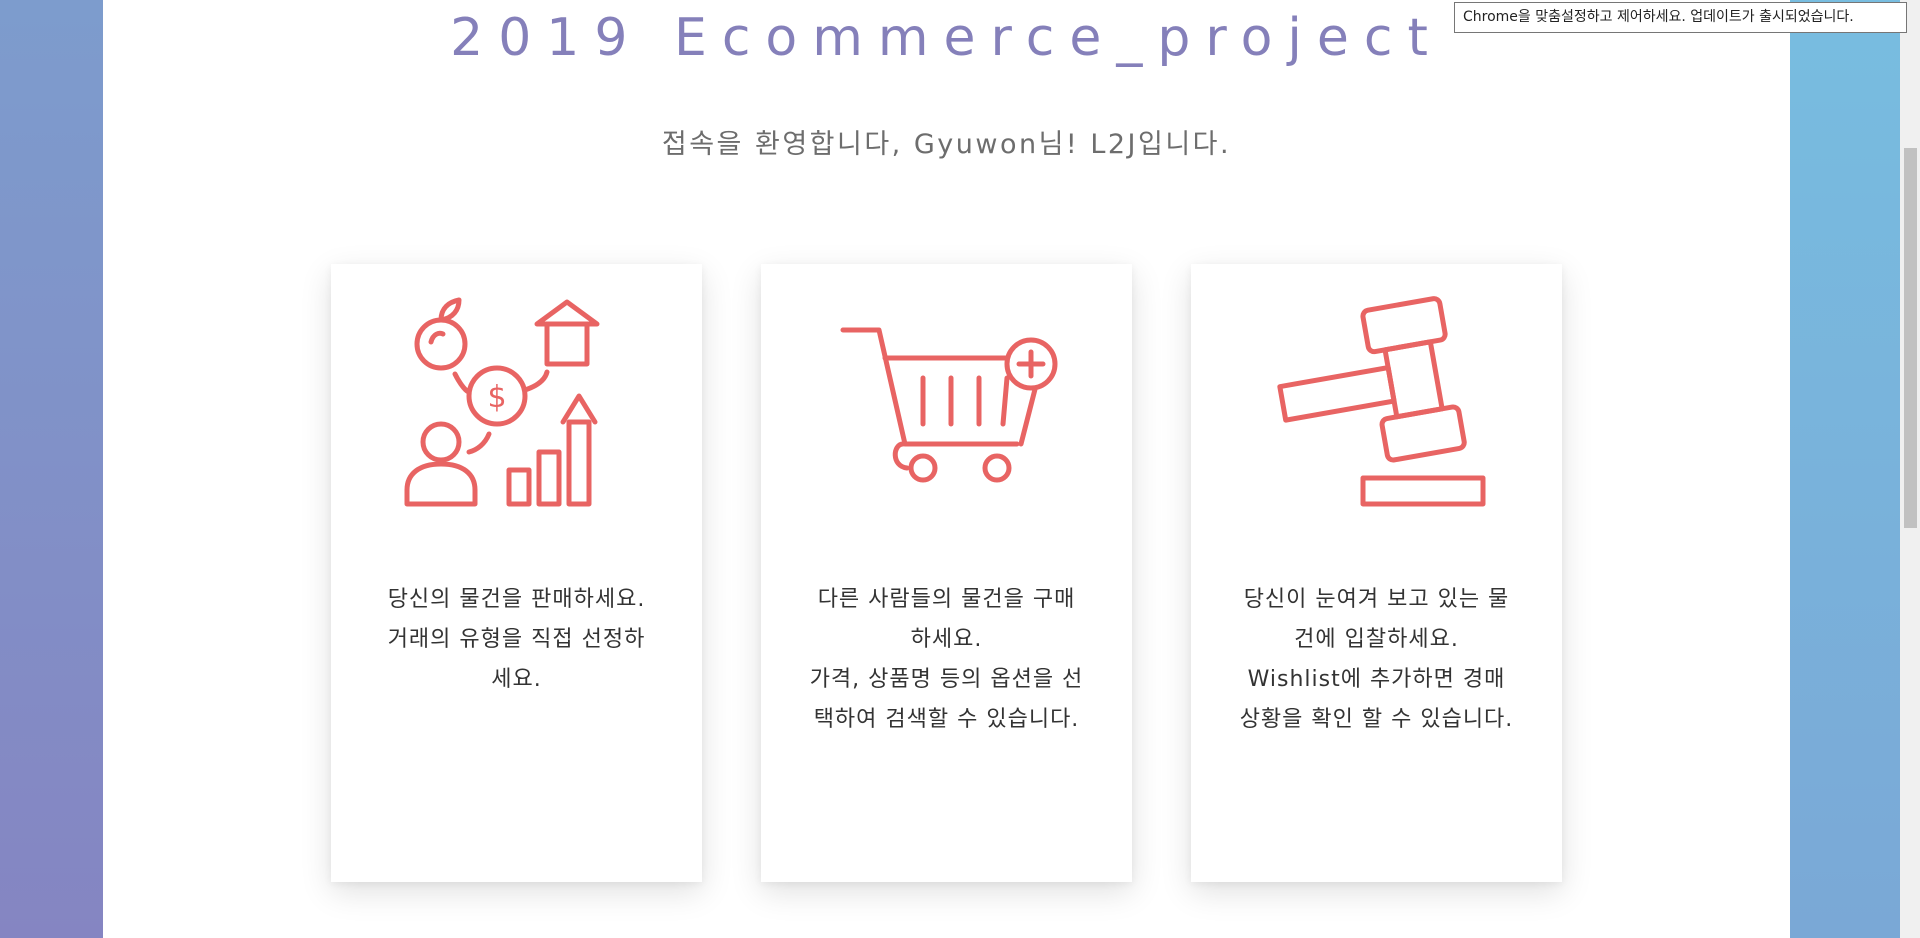 The height and width of the screenshot is (938, 1920). Describe the element at coordinates (1376, 404) in the screenshot. I see `auction-gavel-icon` at that location.